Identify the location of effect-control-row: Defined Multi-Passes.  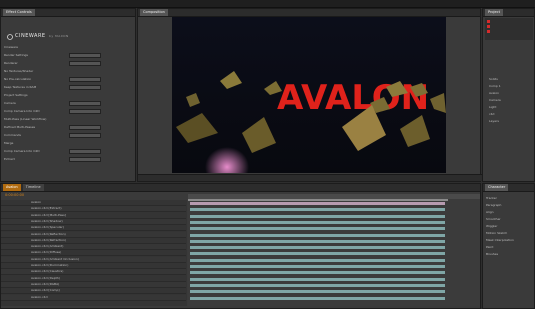
(68, 127).